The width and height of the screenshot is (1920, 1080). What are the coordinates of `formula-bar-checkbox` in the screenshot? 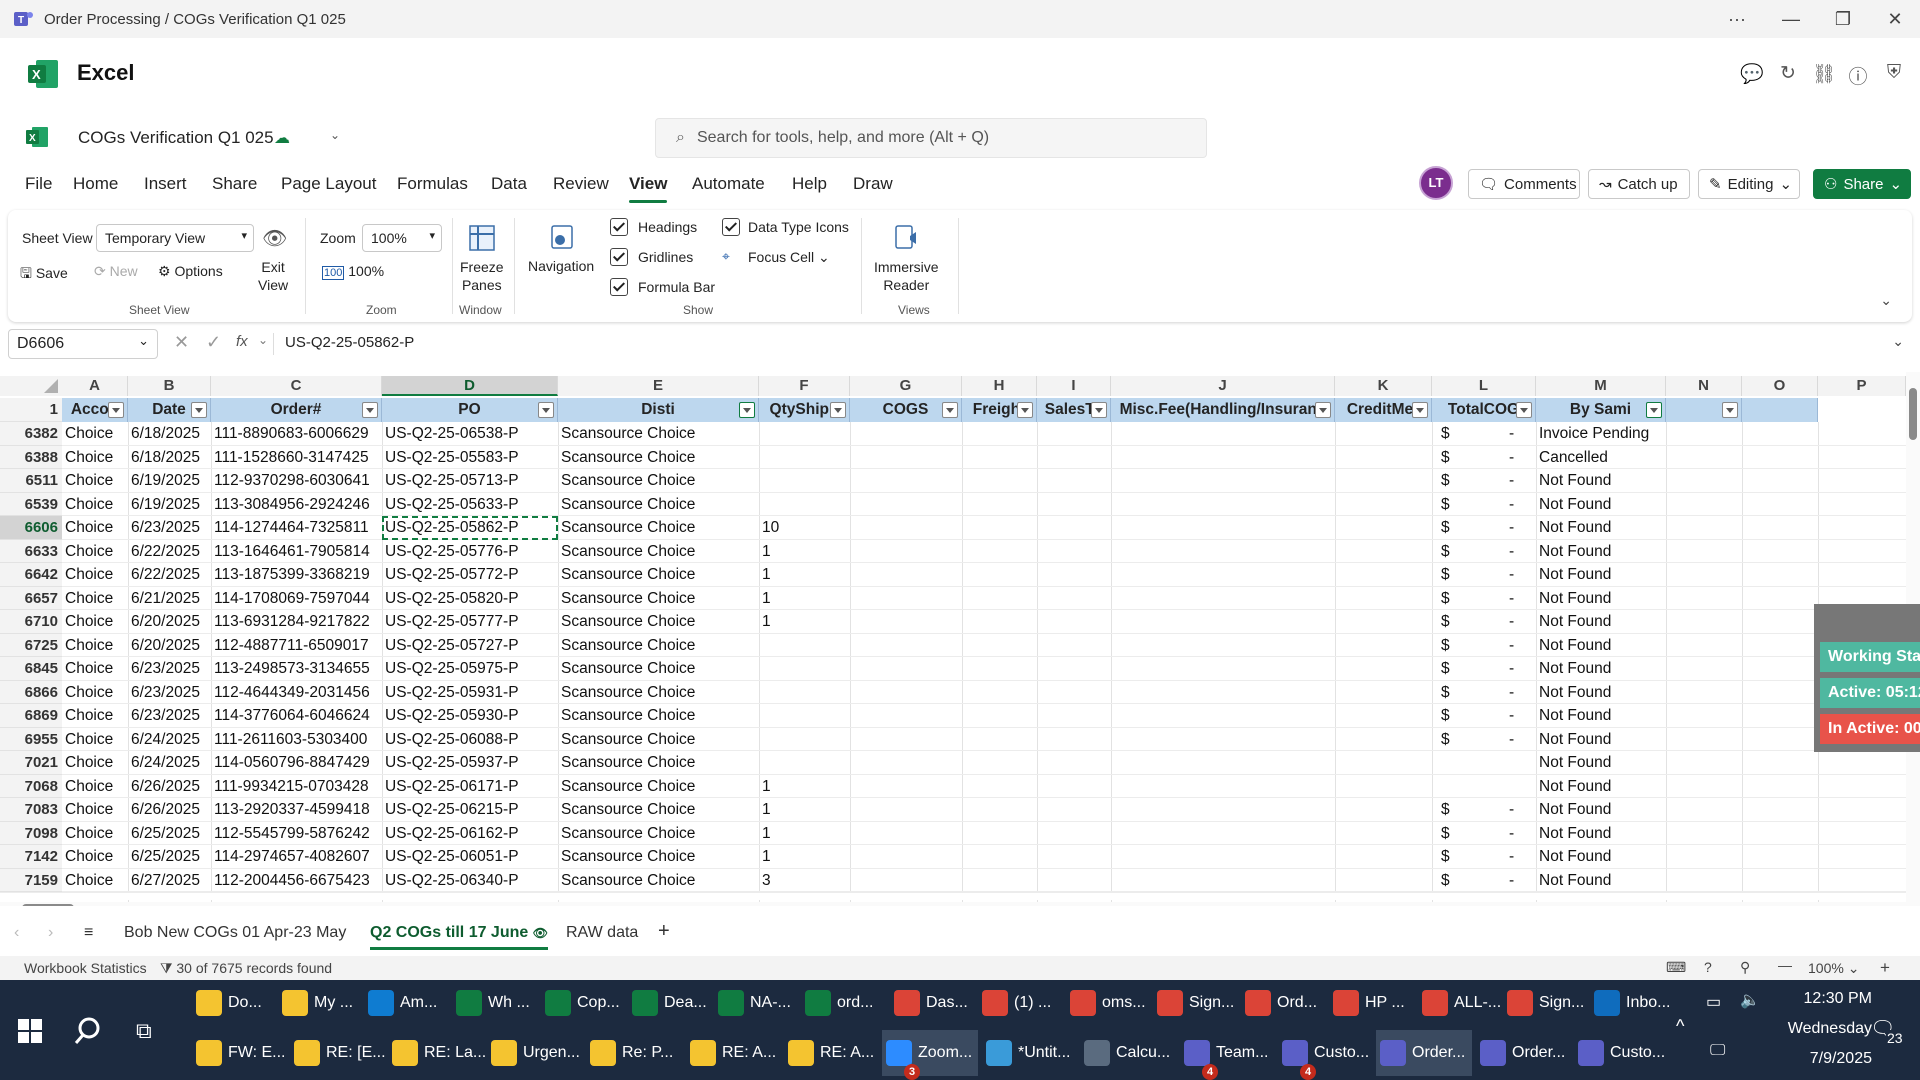 It's located at (619, 287).